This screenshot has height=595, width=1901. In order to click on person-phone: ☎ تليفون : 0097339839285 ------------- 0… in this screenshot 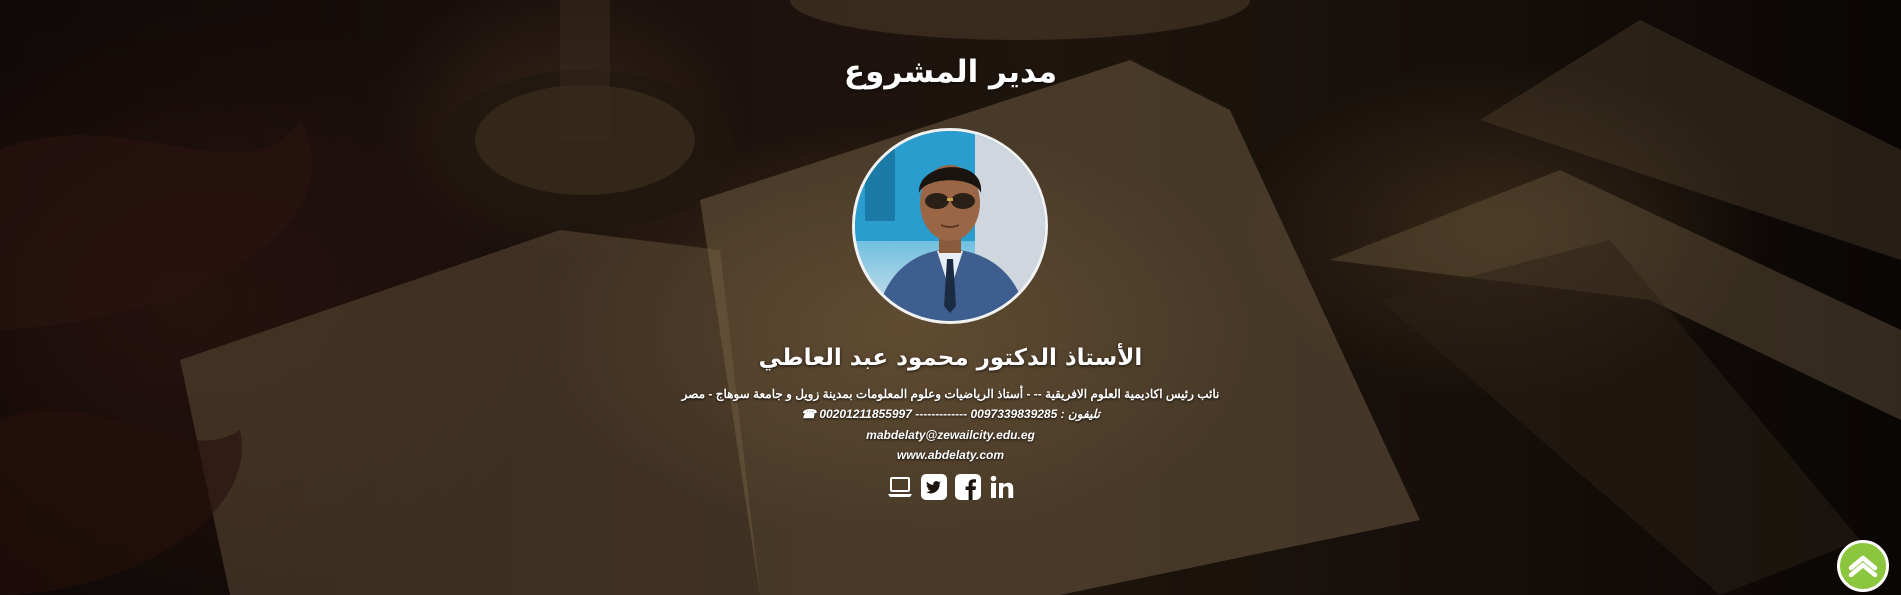, I will do `click(950, 414)`.